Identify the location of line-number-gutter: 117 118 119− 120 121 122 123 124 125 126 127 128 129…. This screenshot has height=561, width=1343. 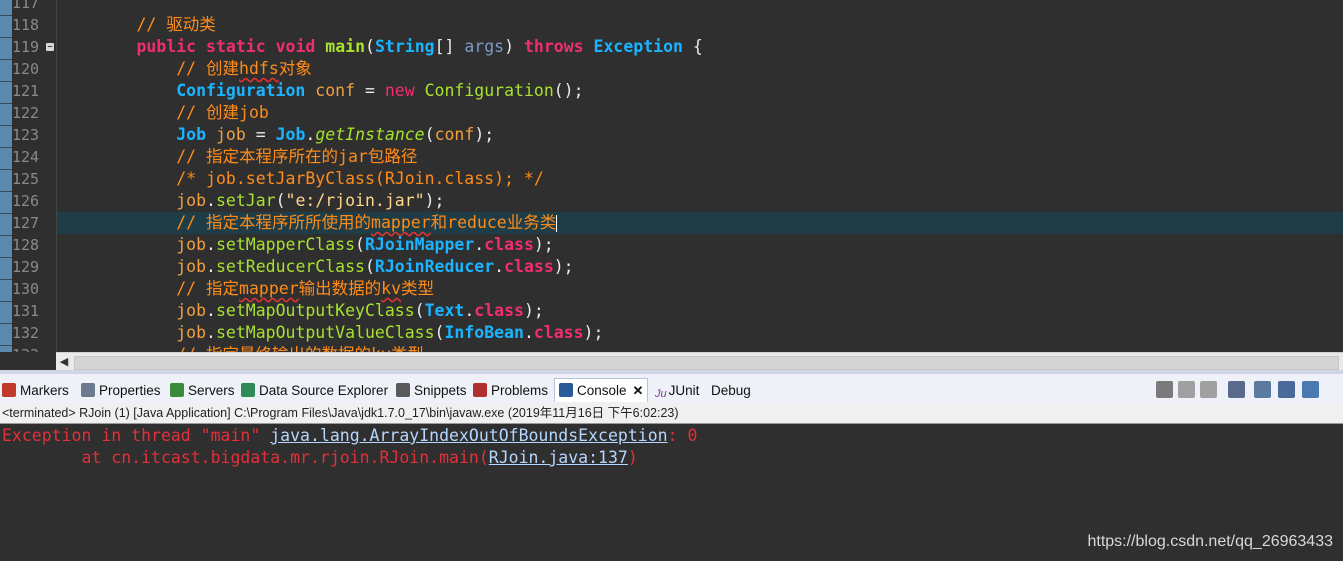
(34, 176).